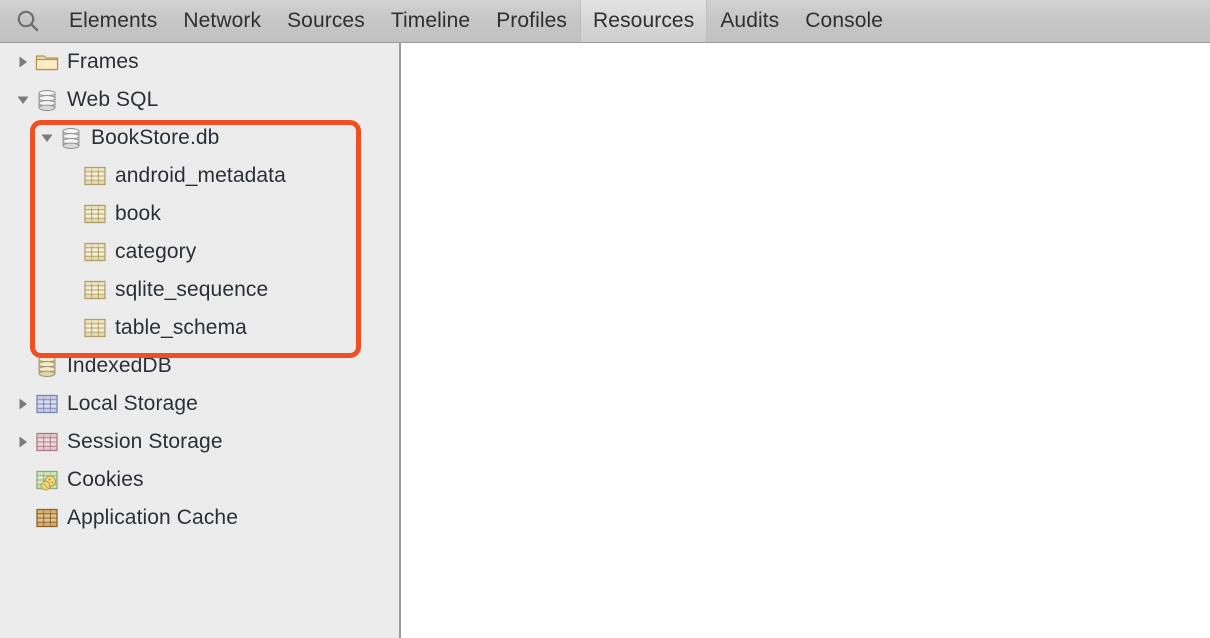 Image resolution: width=1210 pixels, height=638 pixels. I want to click on tree-item-label: IndexedDB, so click(119, 365).